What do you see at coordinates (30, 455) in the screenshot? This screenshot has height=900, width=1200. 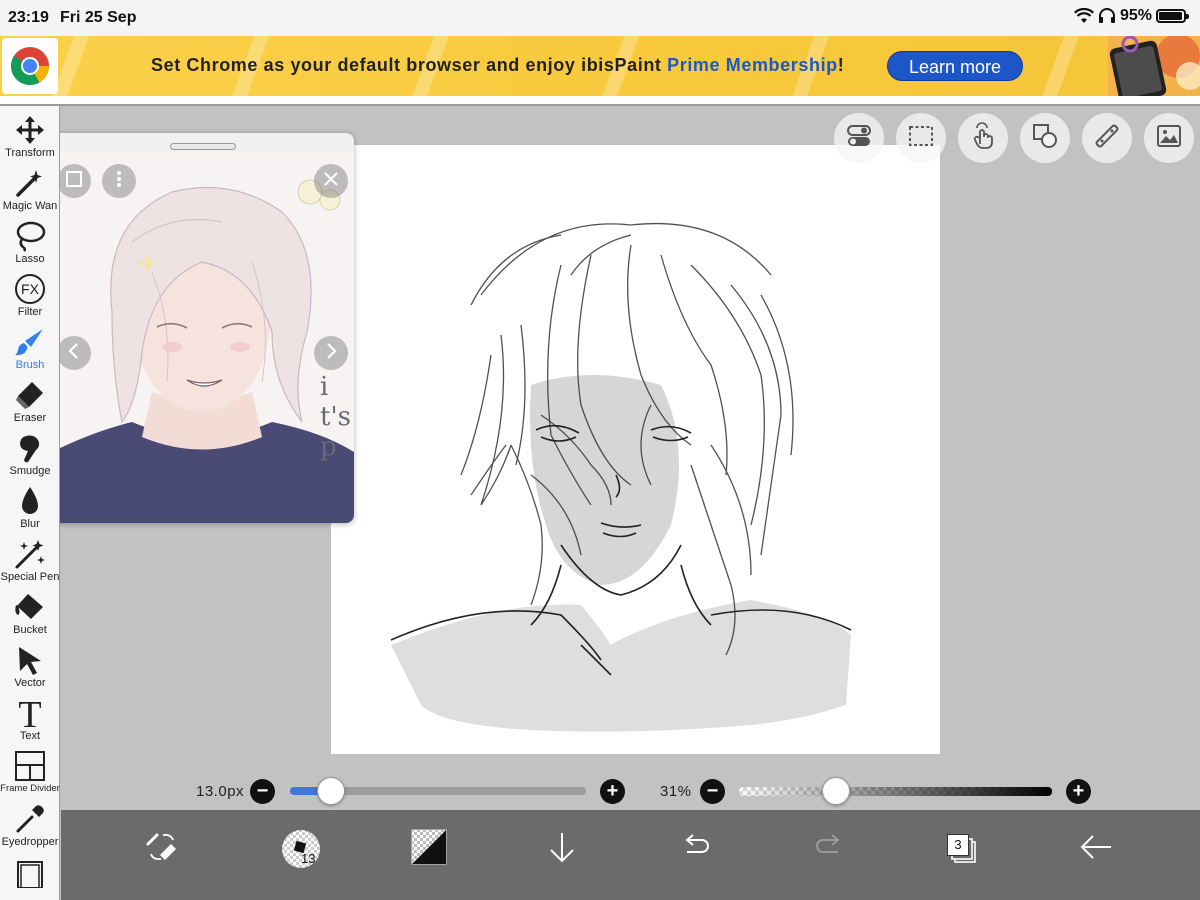 I see `tool-smudge: Smudge` at bounding box center [30, 455].